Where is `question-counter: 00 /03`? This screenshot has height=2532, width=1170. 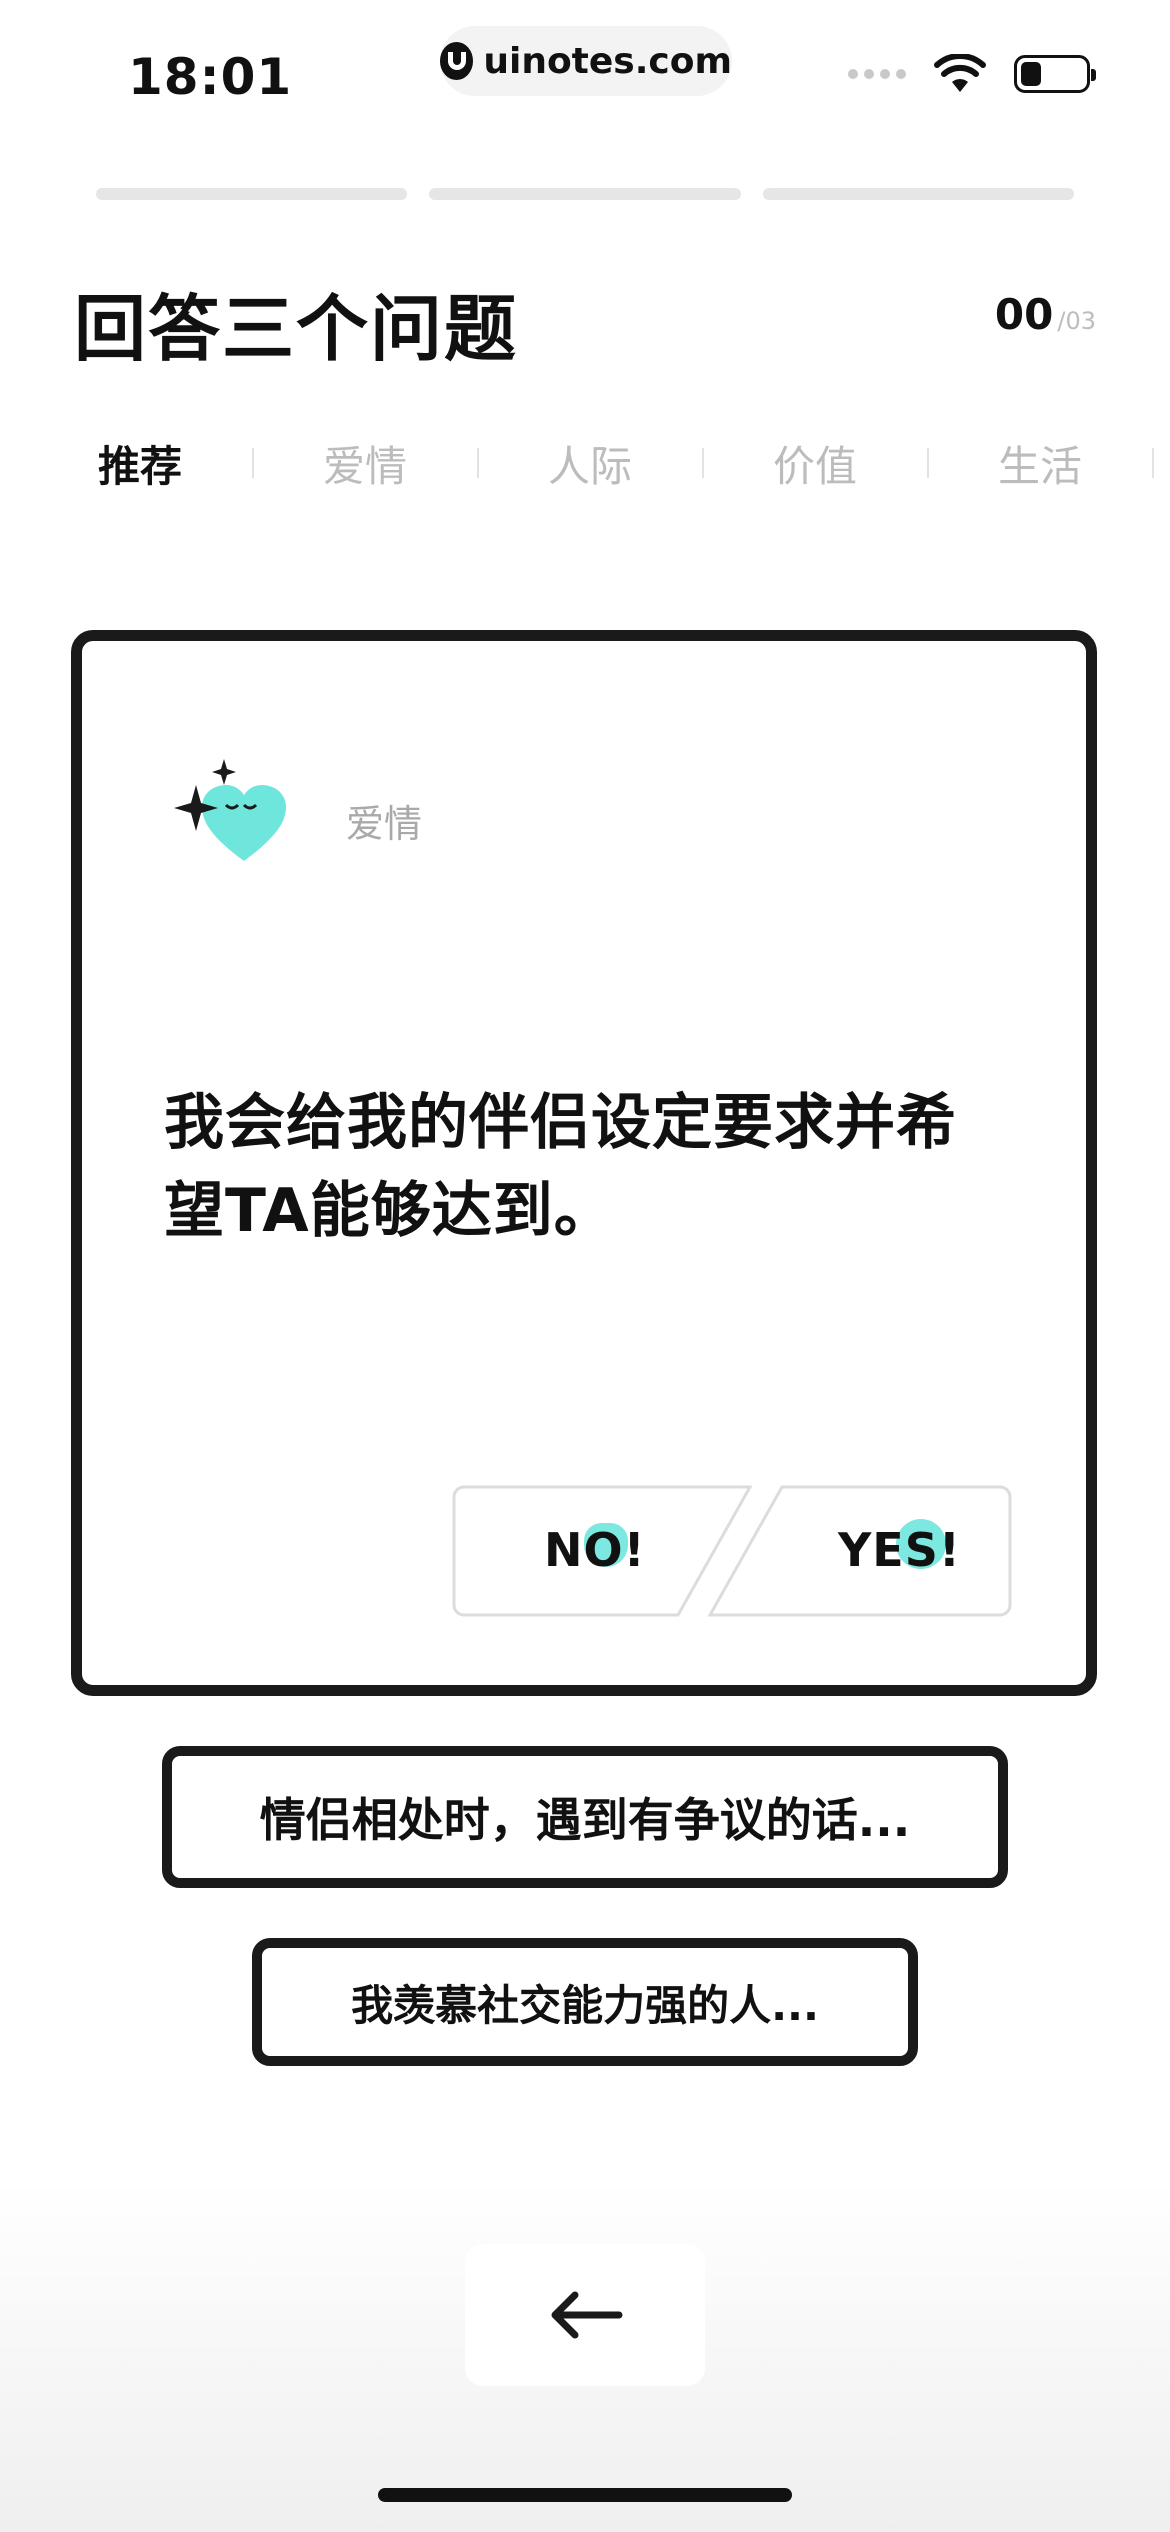 question-counter: 00 /03 is located at coordinates (1045, 314).